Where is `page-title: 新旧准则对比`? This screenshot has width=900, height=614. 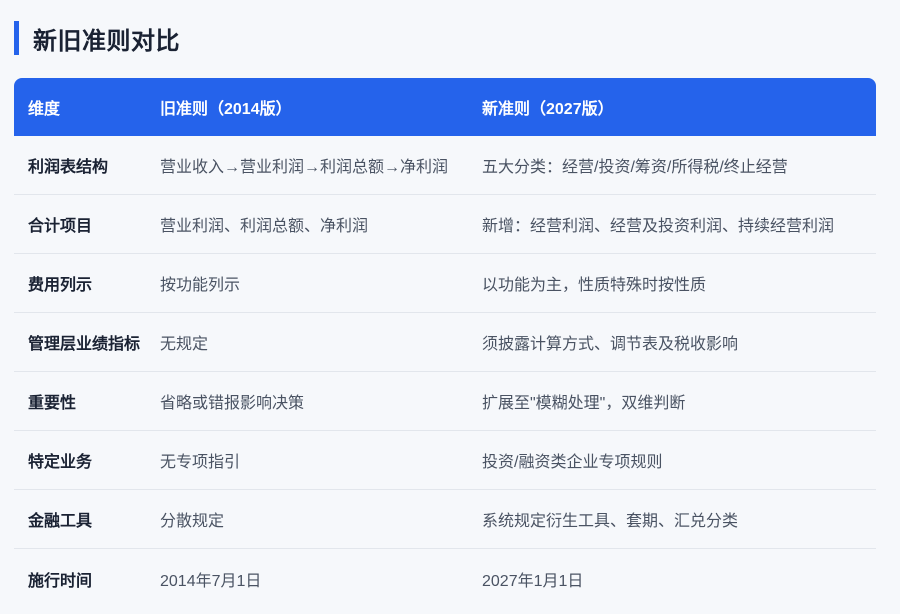
page-title: 新旧准则对比 is located at coordinates (106, 41).